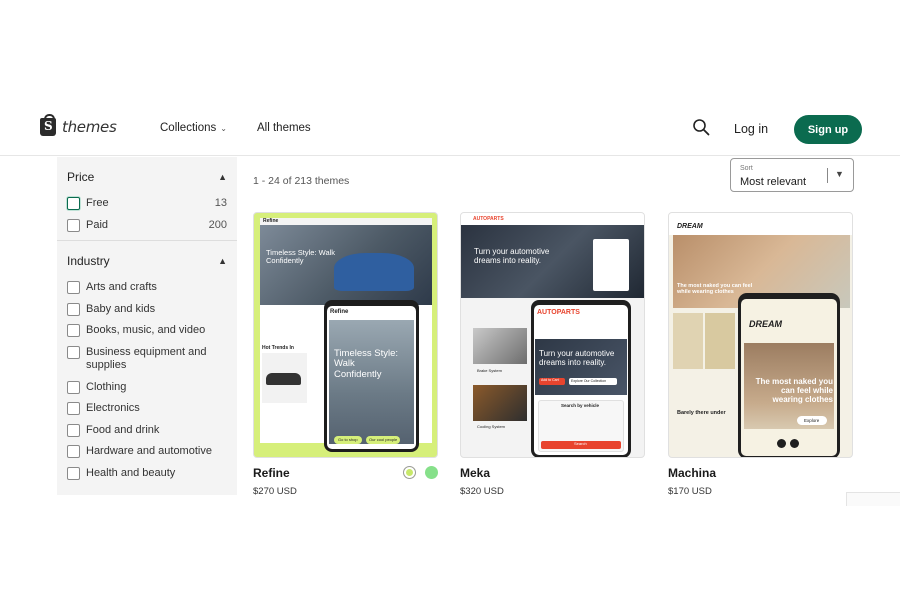 The height and width of the screenshot is (600, 900). Describe the element at coordinates (147, 261) in the screenshot. I see `industry-filter-header: Industry ▲` at that location.